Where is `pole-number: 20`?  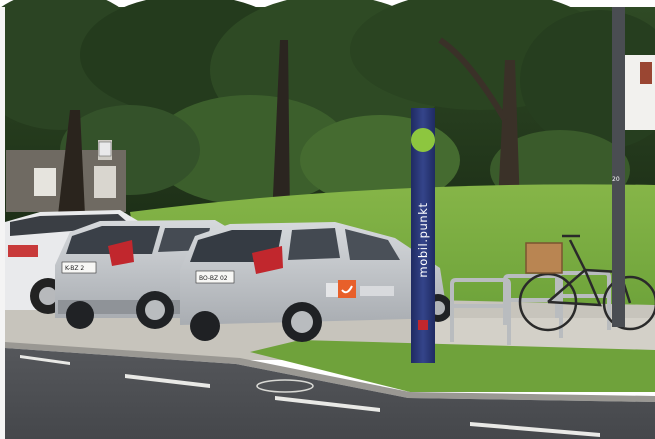 pole-number: 20 is located at coordinates (616, 179).